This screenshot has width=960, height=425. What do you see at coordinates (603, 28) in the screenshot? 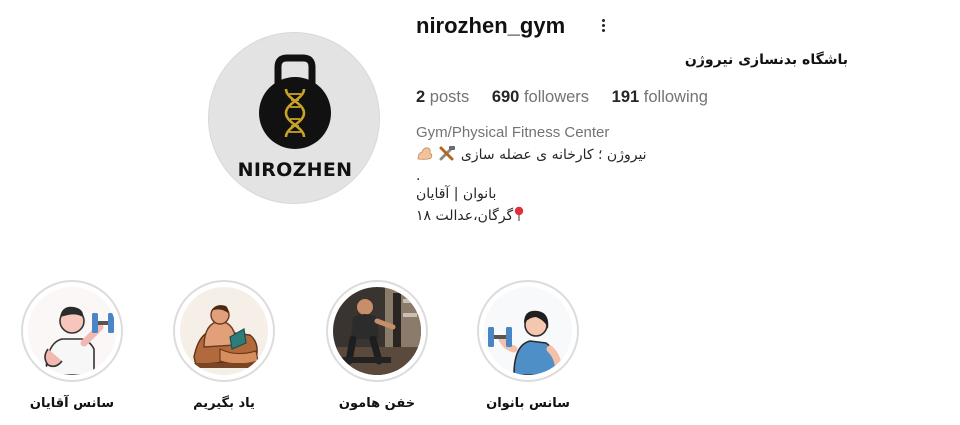
I see `more-vertical-icon` at bounding box center [603, 28].